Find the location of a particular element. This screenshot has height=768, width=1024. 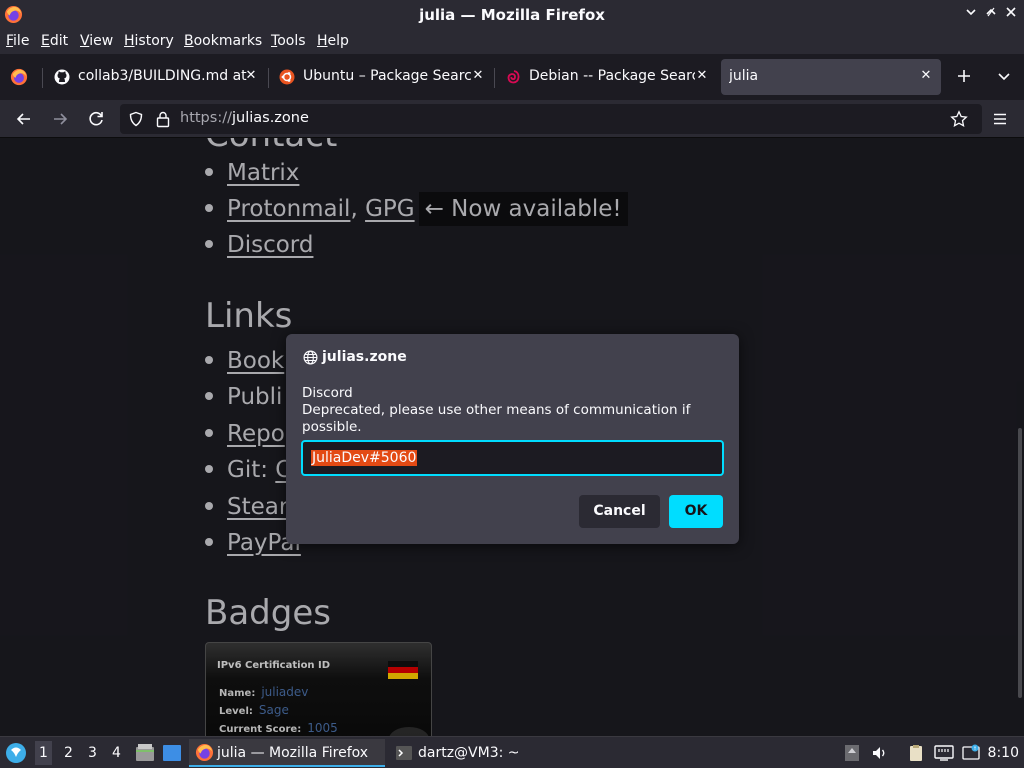

window-title: julia — Mozilla Firefox is located at coordinates (512, 15).